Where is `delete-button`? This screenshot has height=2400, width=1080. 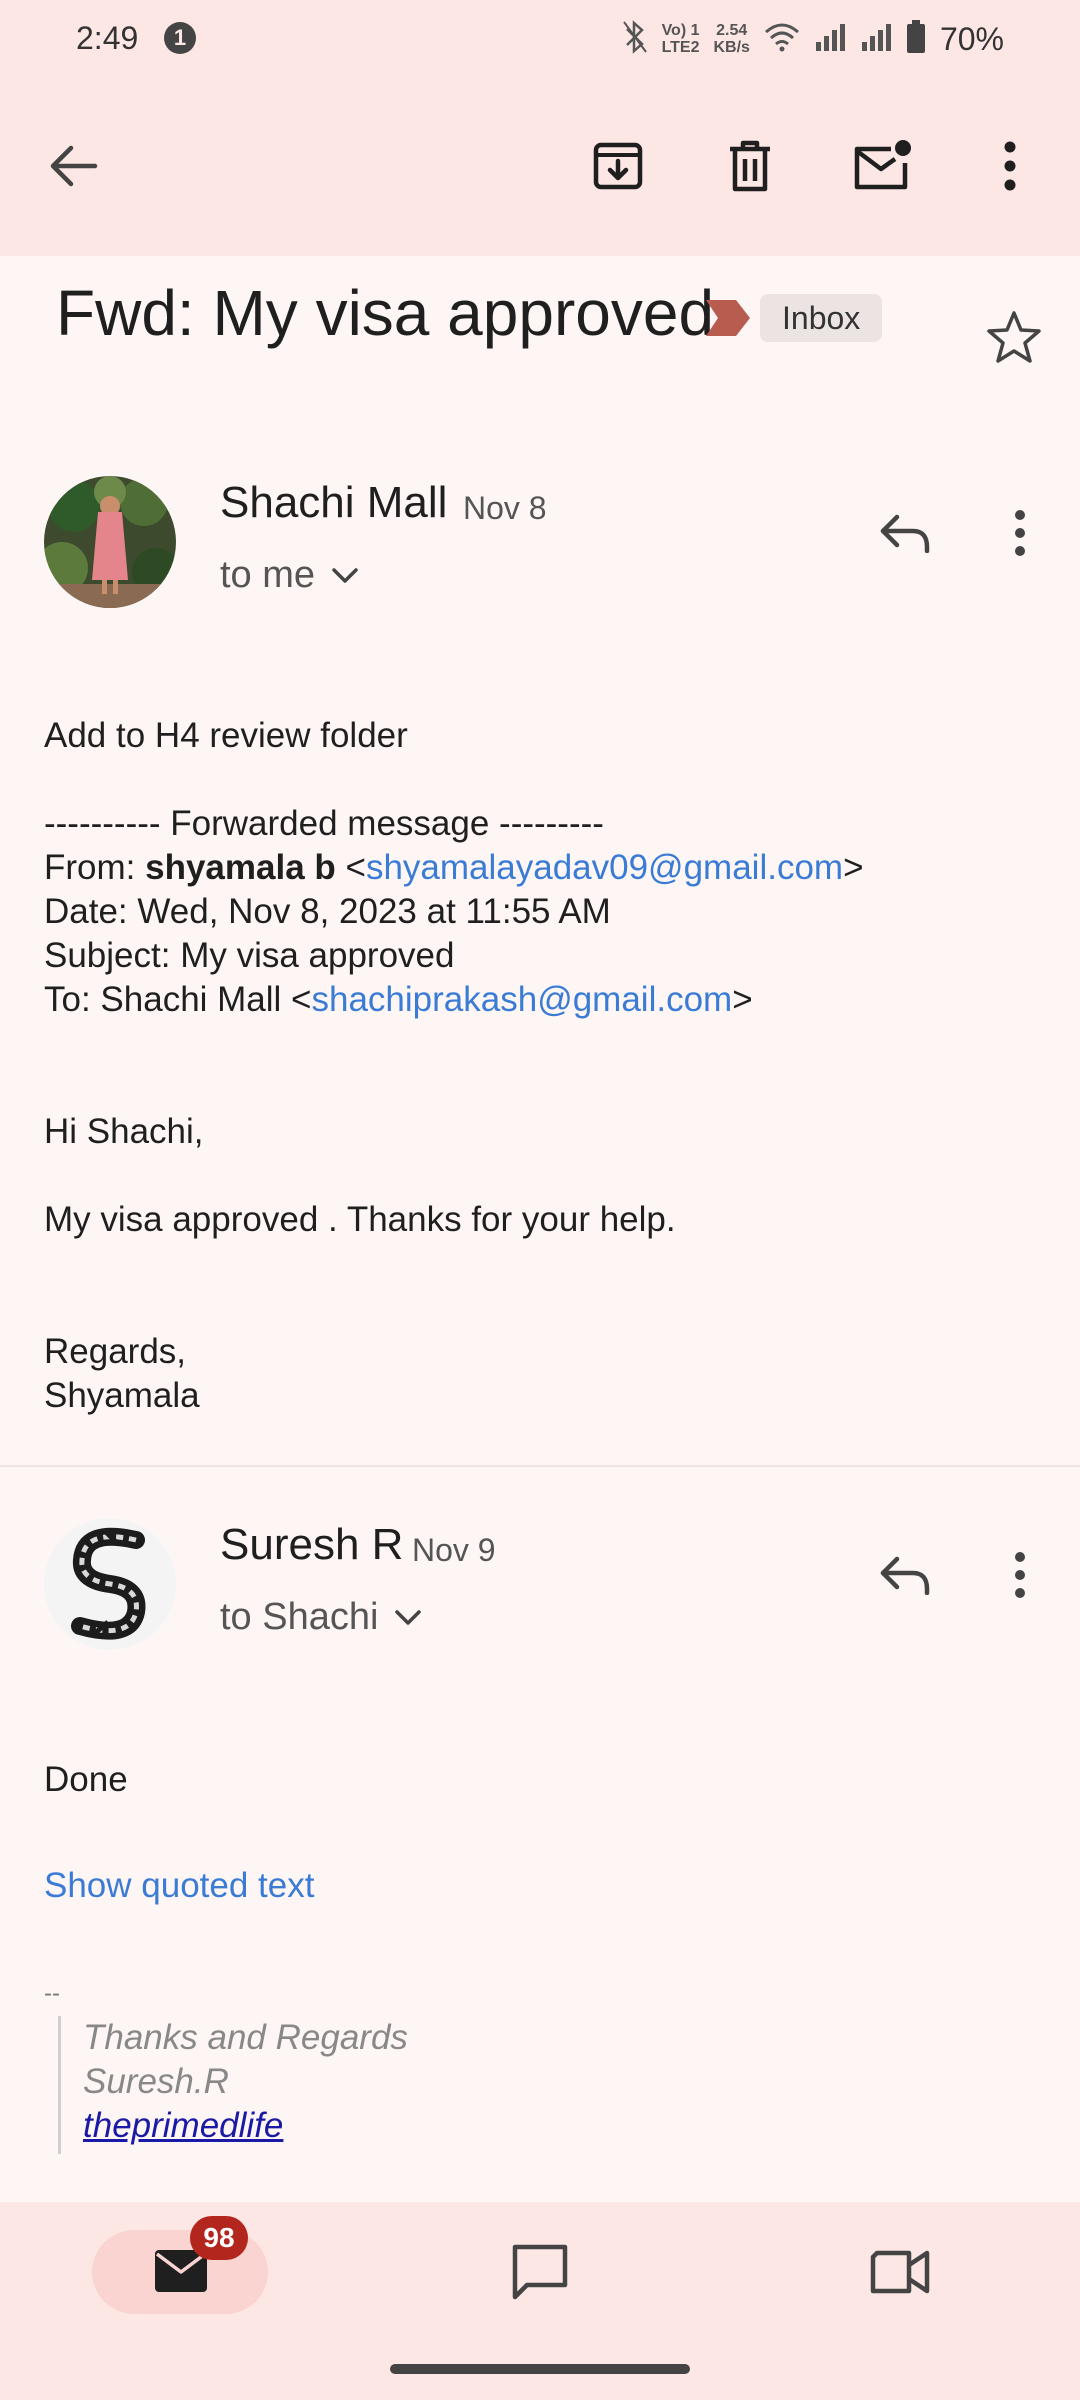 delete-button is located at coordinates (750, 166).